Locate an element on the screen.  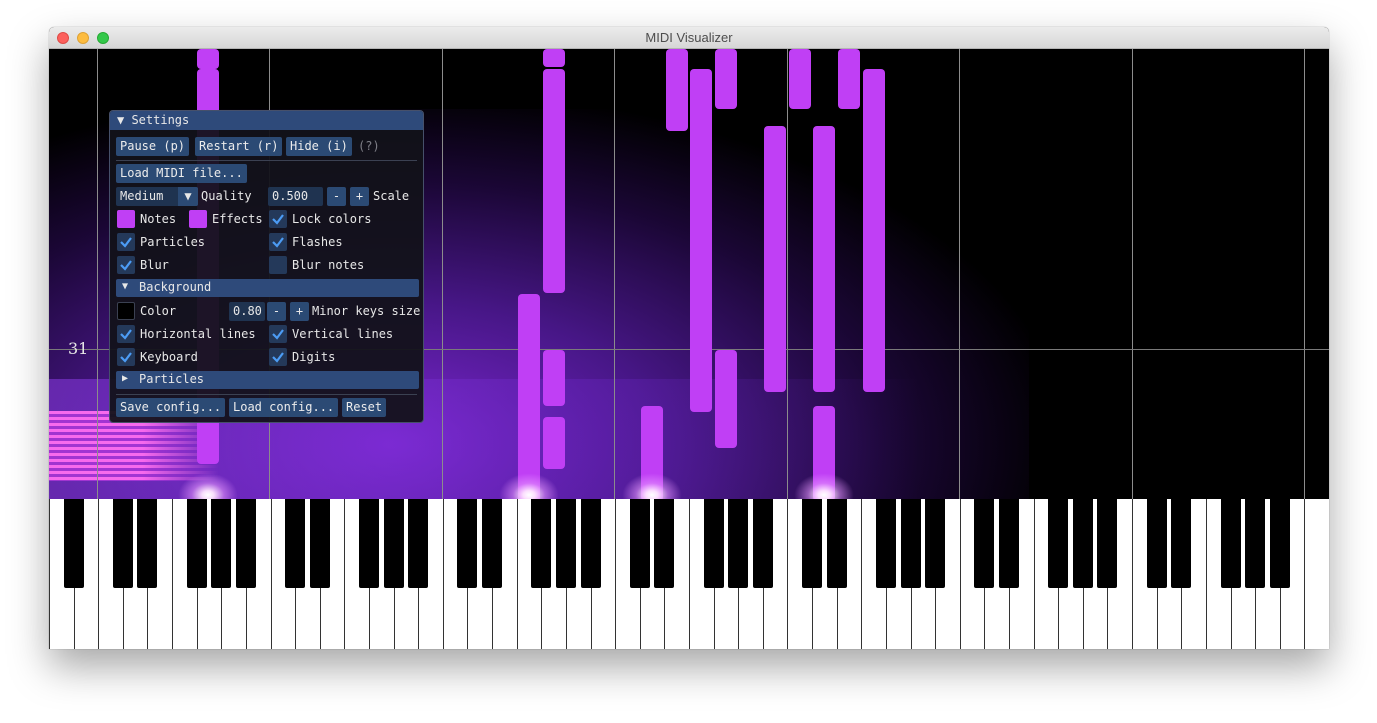
particles-section-header: ▶ Particles is located at coordinates (267, 380).